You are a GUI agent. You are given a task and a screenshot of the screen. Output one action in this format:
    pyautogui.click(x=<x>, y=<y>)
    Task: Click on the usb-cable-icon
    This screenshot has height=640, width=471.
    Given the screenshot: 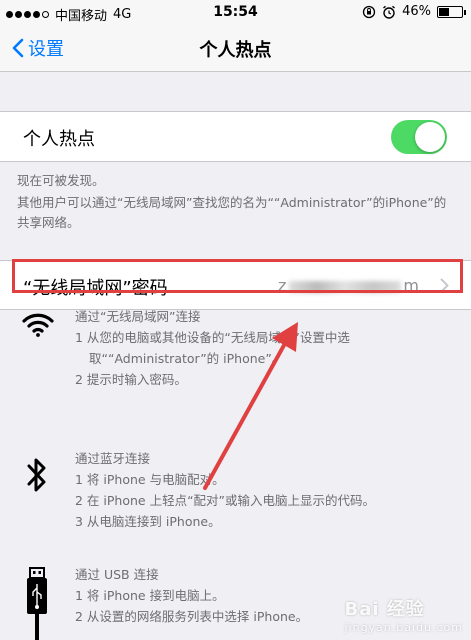 What is the action you would take?
    pyautogui.click(x=37, y=603)
    